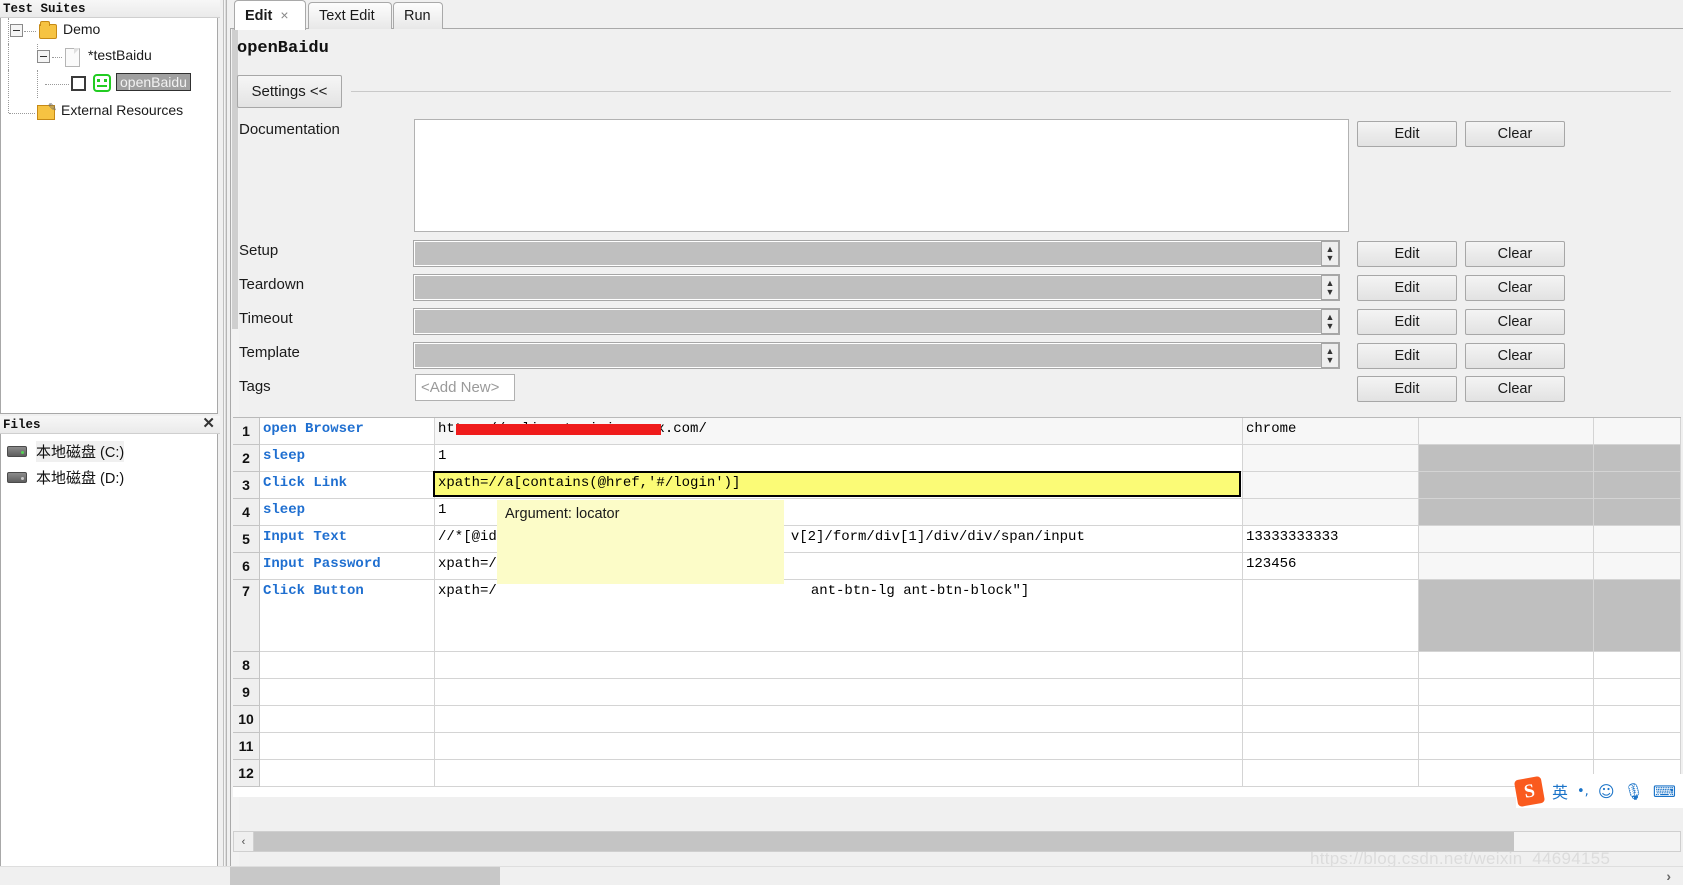 The image size is (1683, 885). I want to click on scrollbar-thumb, so click(235, 179).